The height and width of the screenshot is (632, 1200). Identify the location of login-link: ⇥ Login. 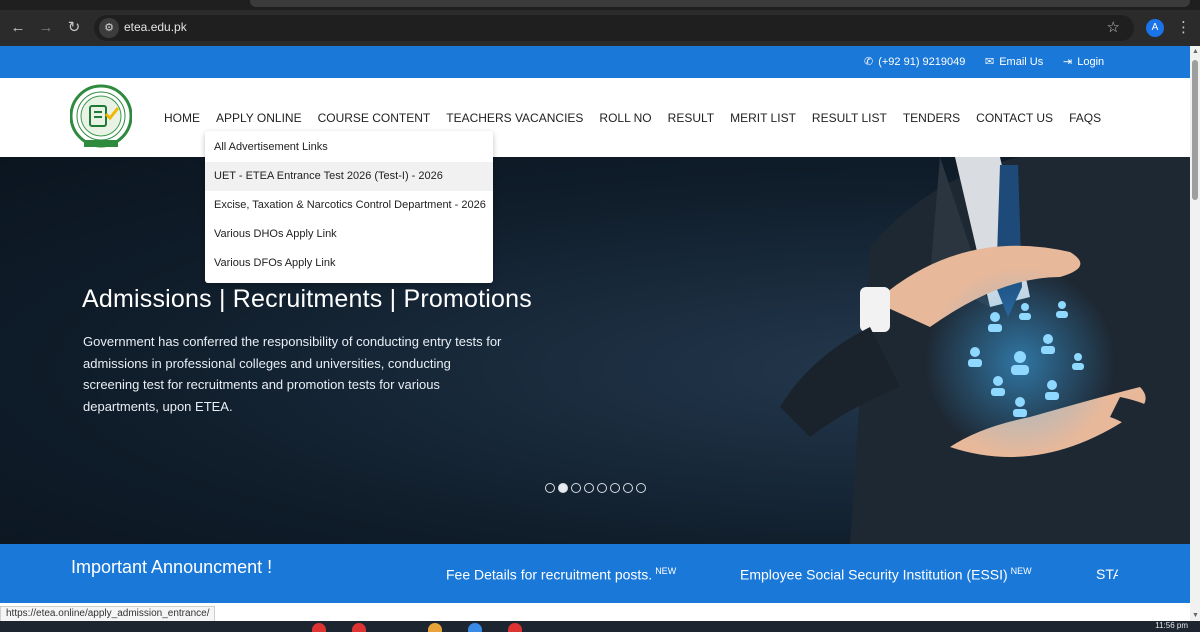
(1084, 62).